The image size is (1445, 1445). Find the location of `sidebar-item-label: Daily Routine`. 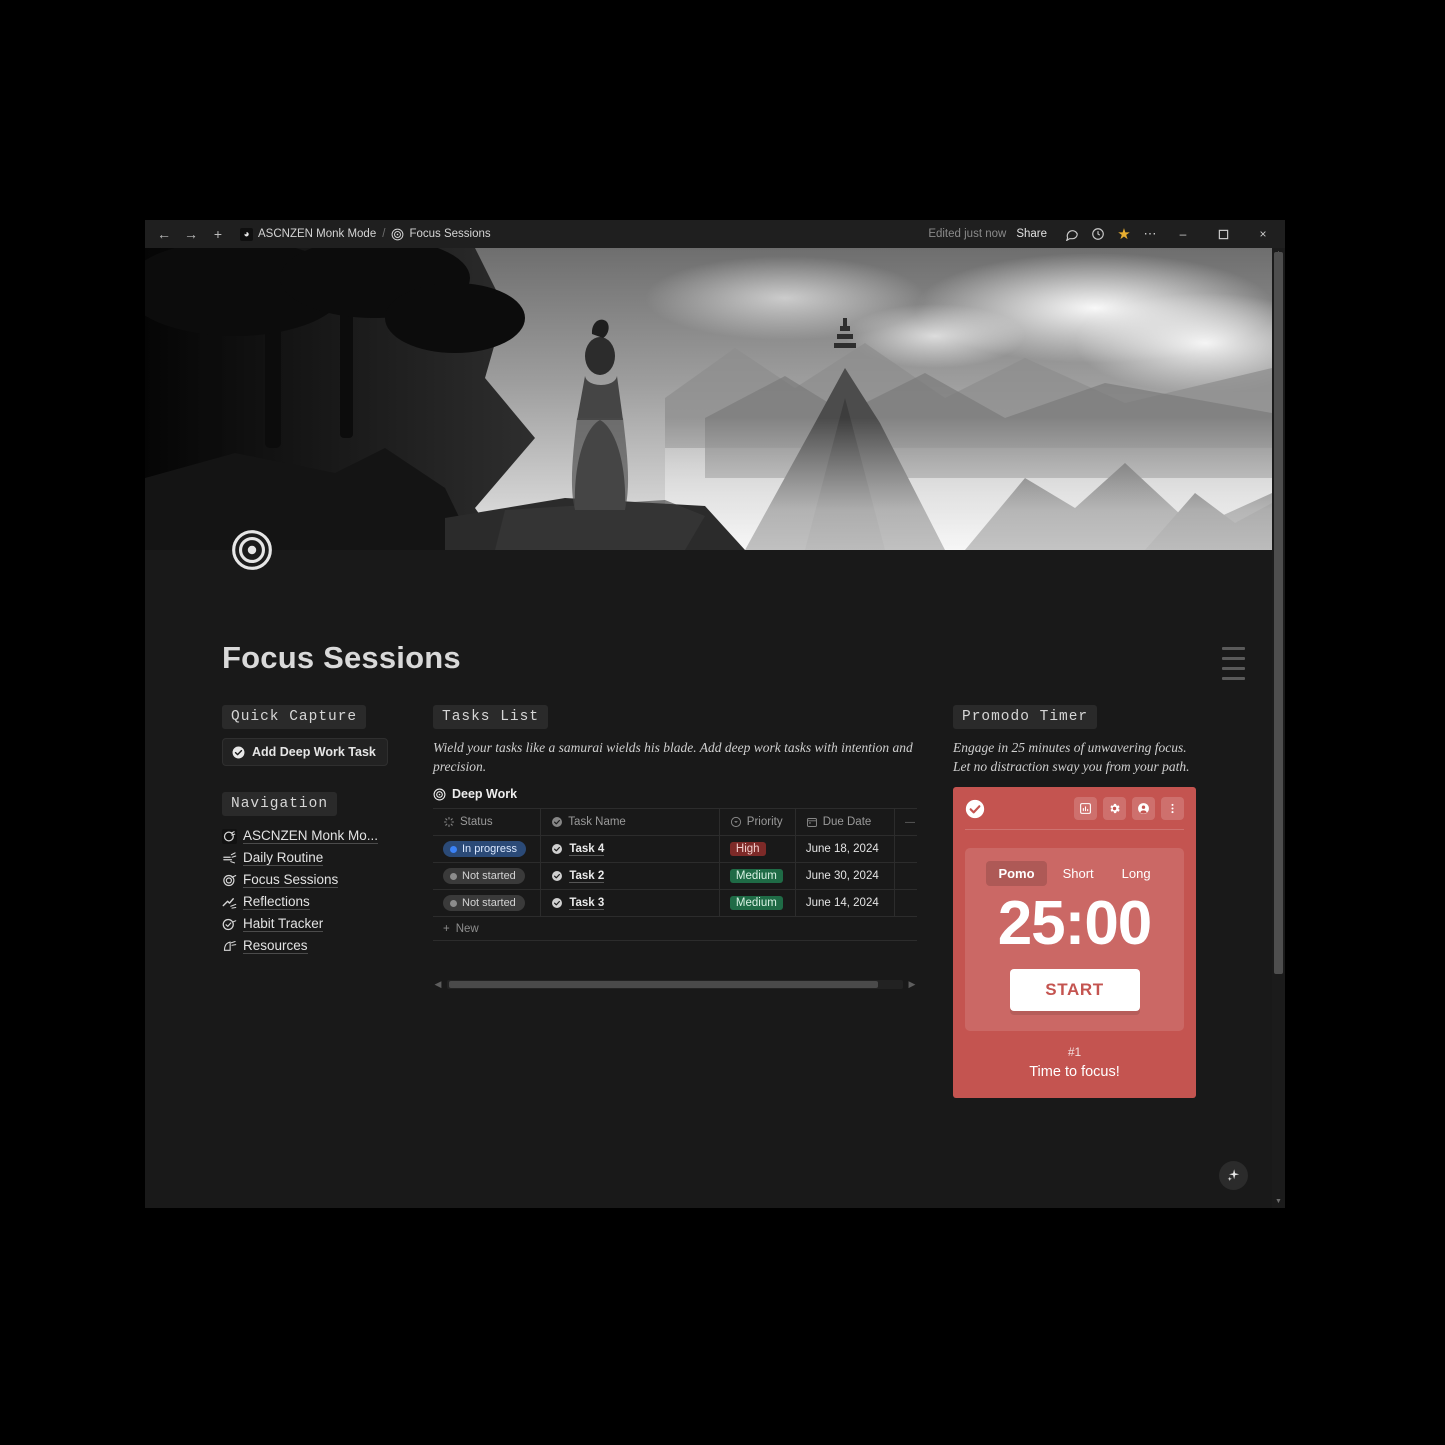

sidebar-item-label: Daily Routine is located at coordinates (283, 858).